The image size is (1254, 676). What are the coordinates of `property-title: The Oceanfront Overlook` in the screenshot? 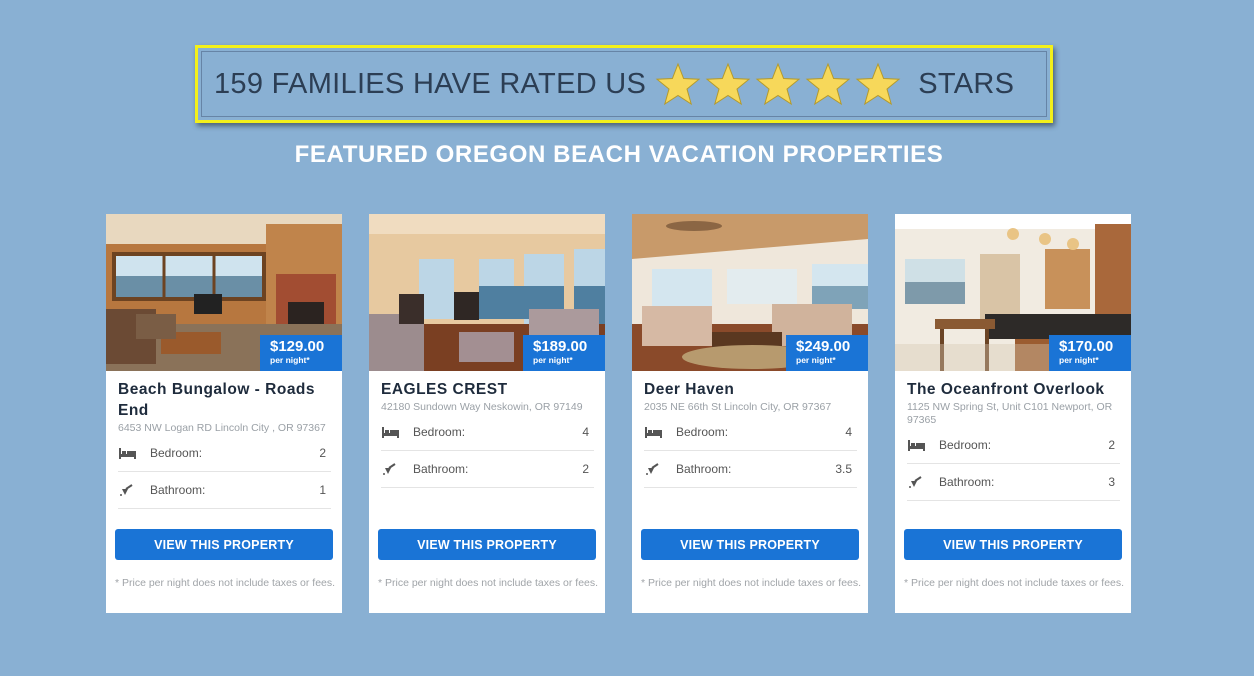 It's located at (1013, 389).